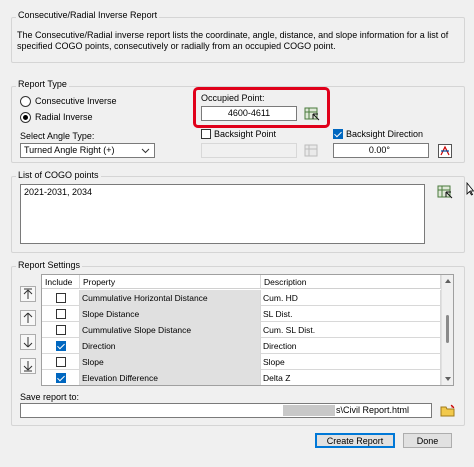  I want to click on save-path-blurred, so click(309, 410).